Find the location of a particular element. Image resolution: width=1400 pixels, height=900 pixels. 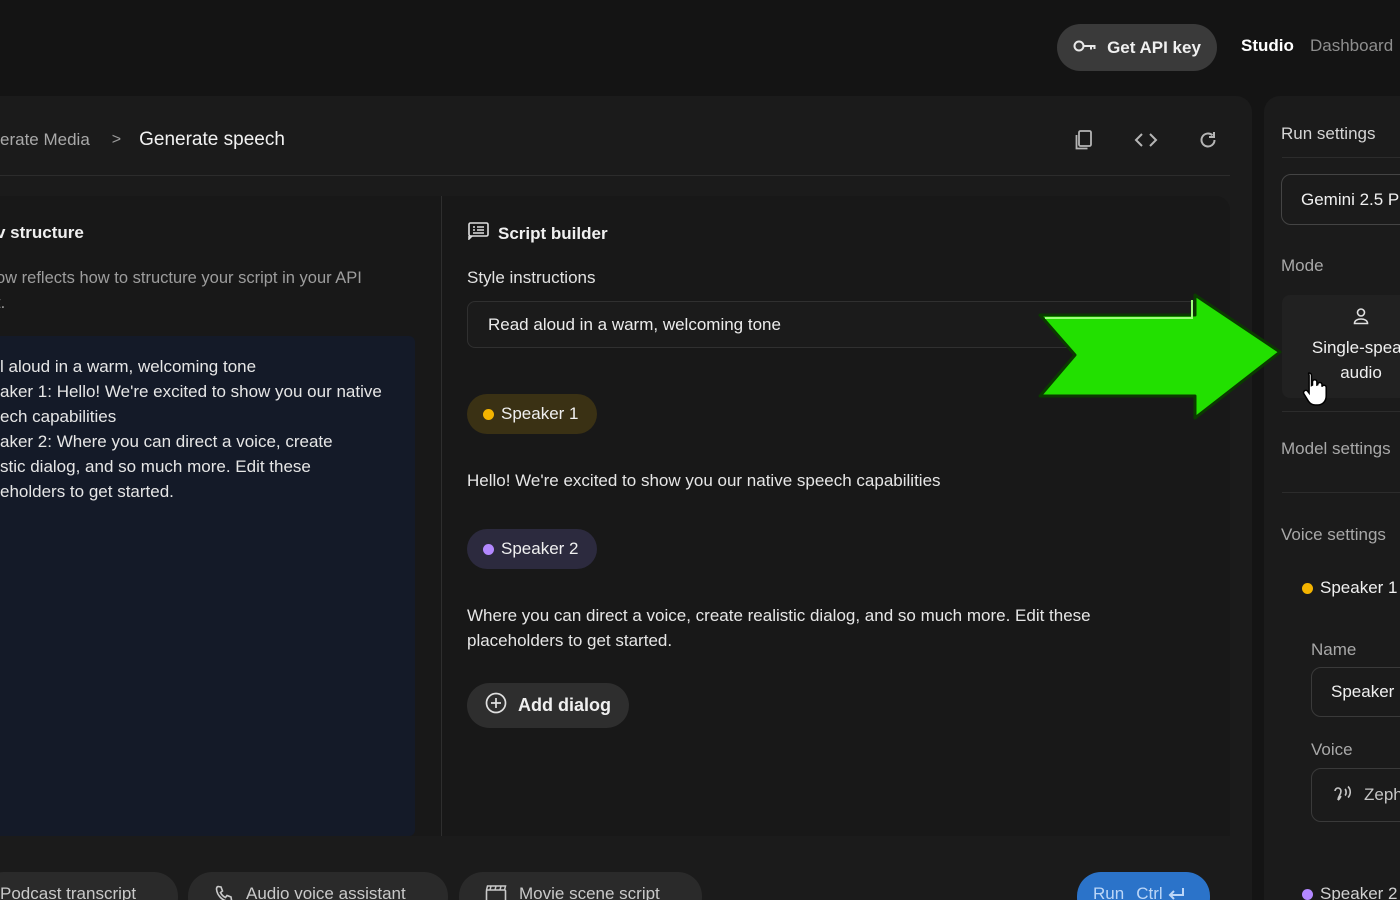

add-circle-icon is located at coordinates (496, 705).